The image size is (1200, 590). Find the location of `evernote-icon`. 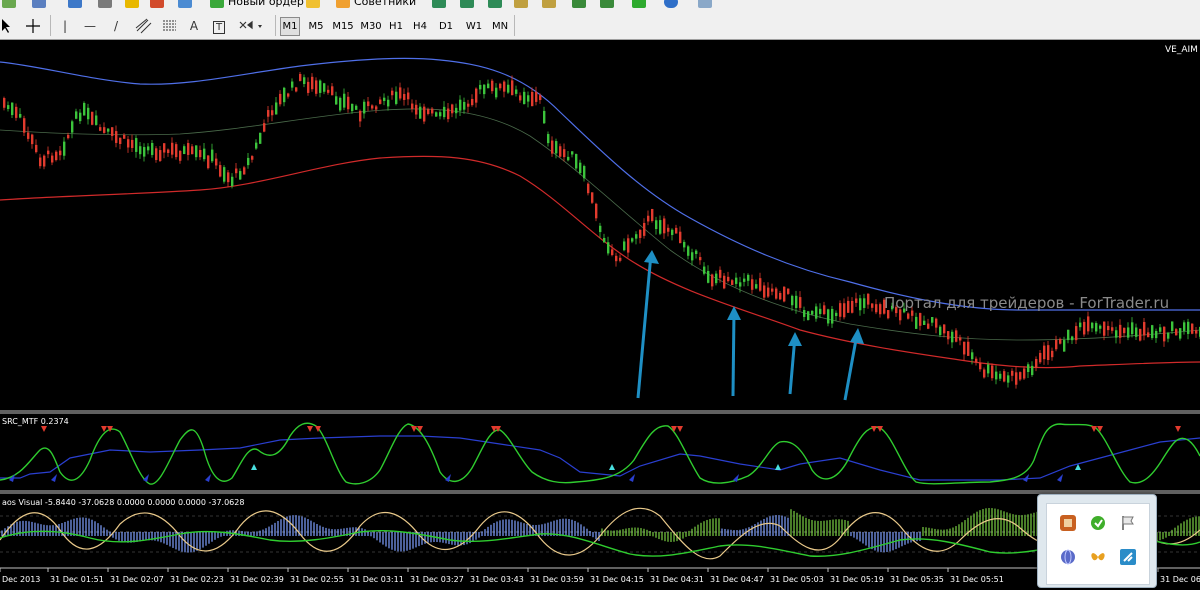

evernote-icon is located at coordinates (1098, 523).